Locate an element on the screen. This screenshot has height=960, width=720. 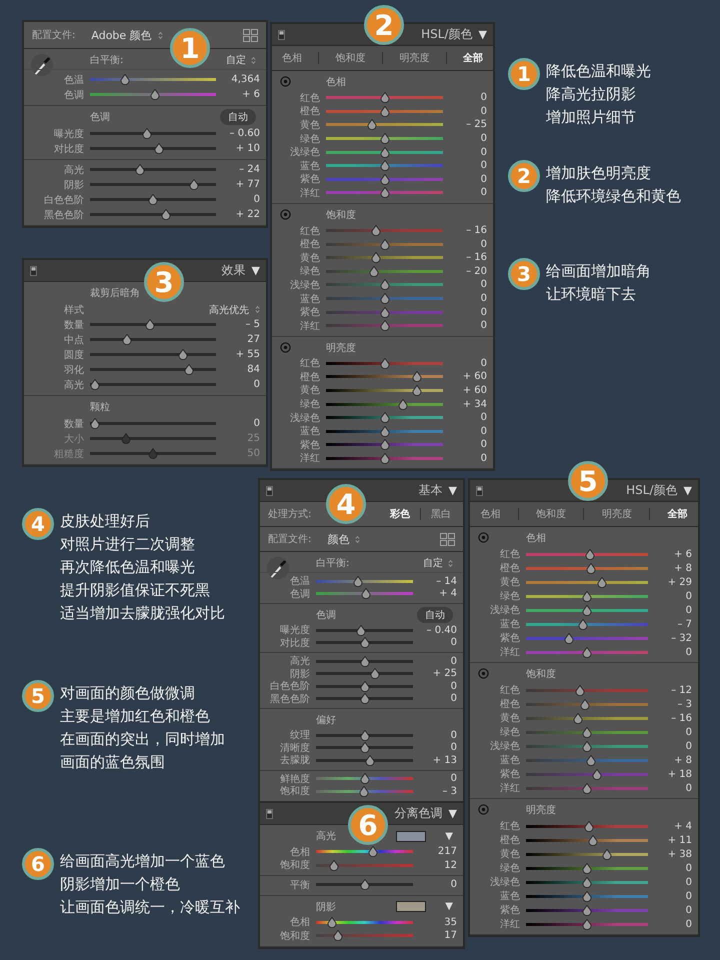
auto-button: 自动 is located at coordinates (435, 615).